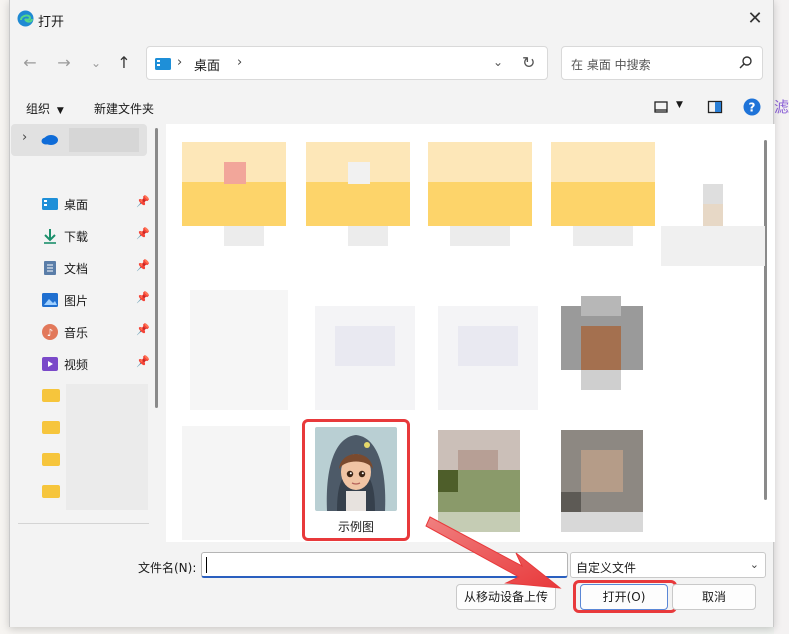 Image resolution: width=789 pixels, height=634 pixels. I want to click on address-bar: › 桌面 › ⌄ ↻, so click(347, 63).